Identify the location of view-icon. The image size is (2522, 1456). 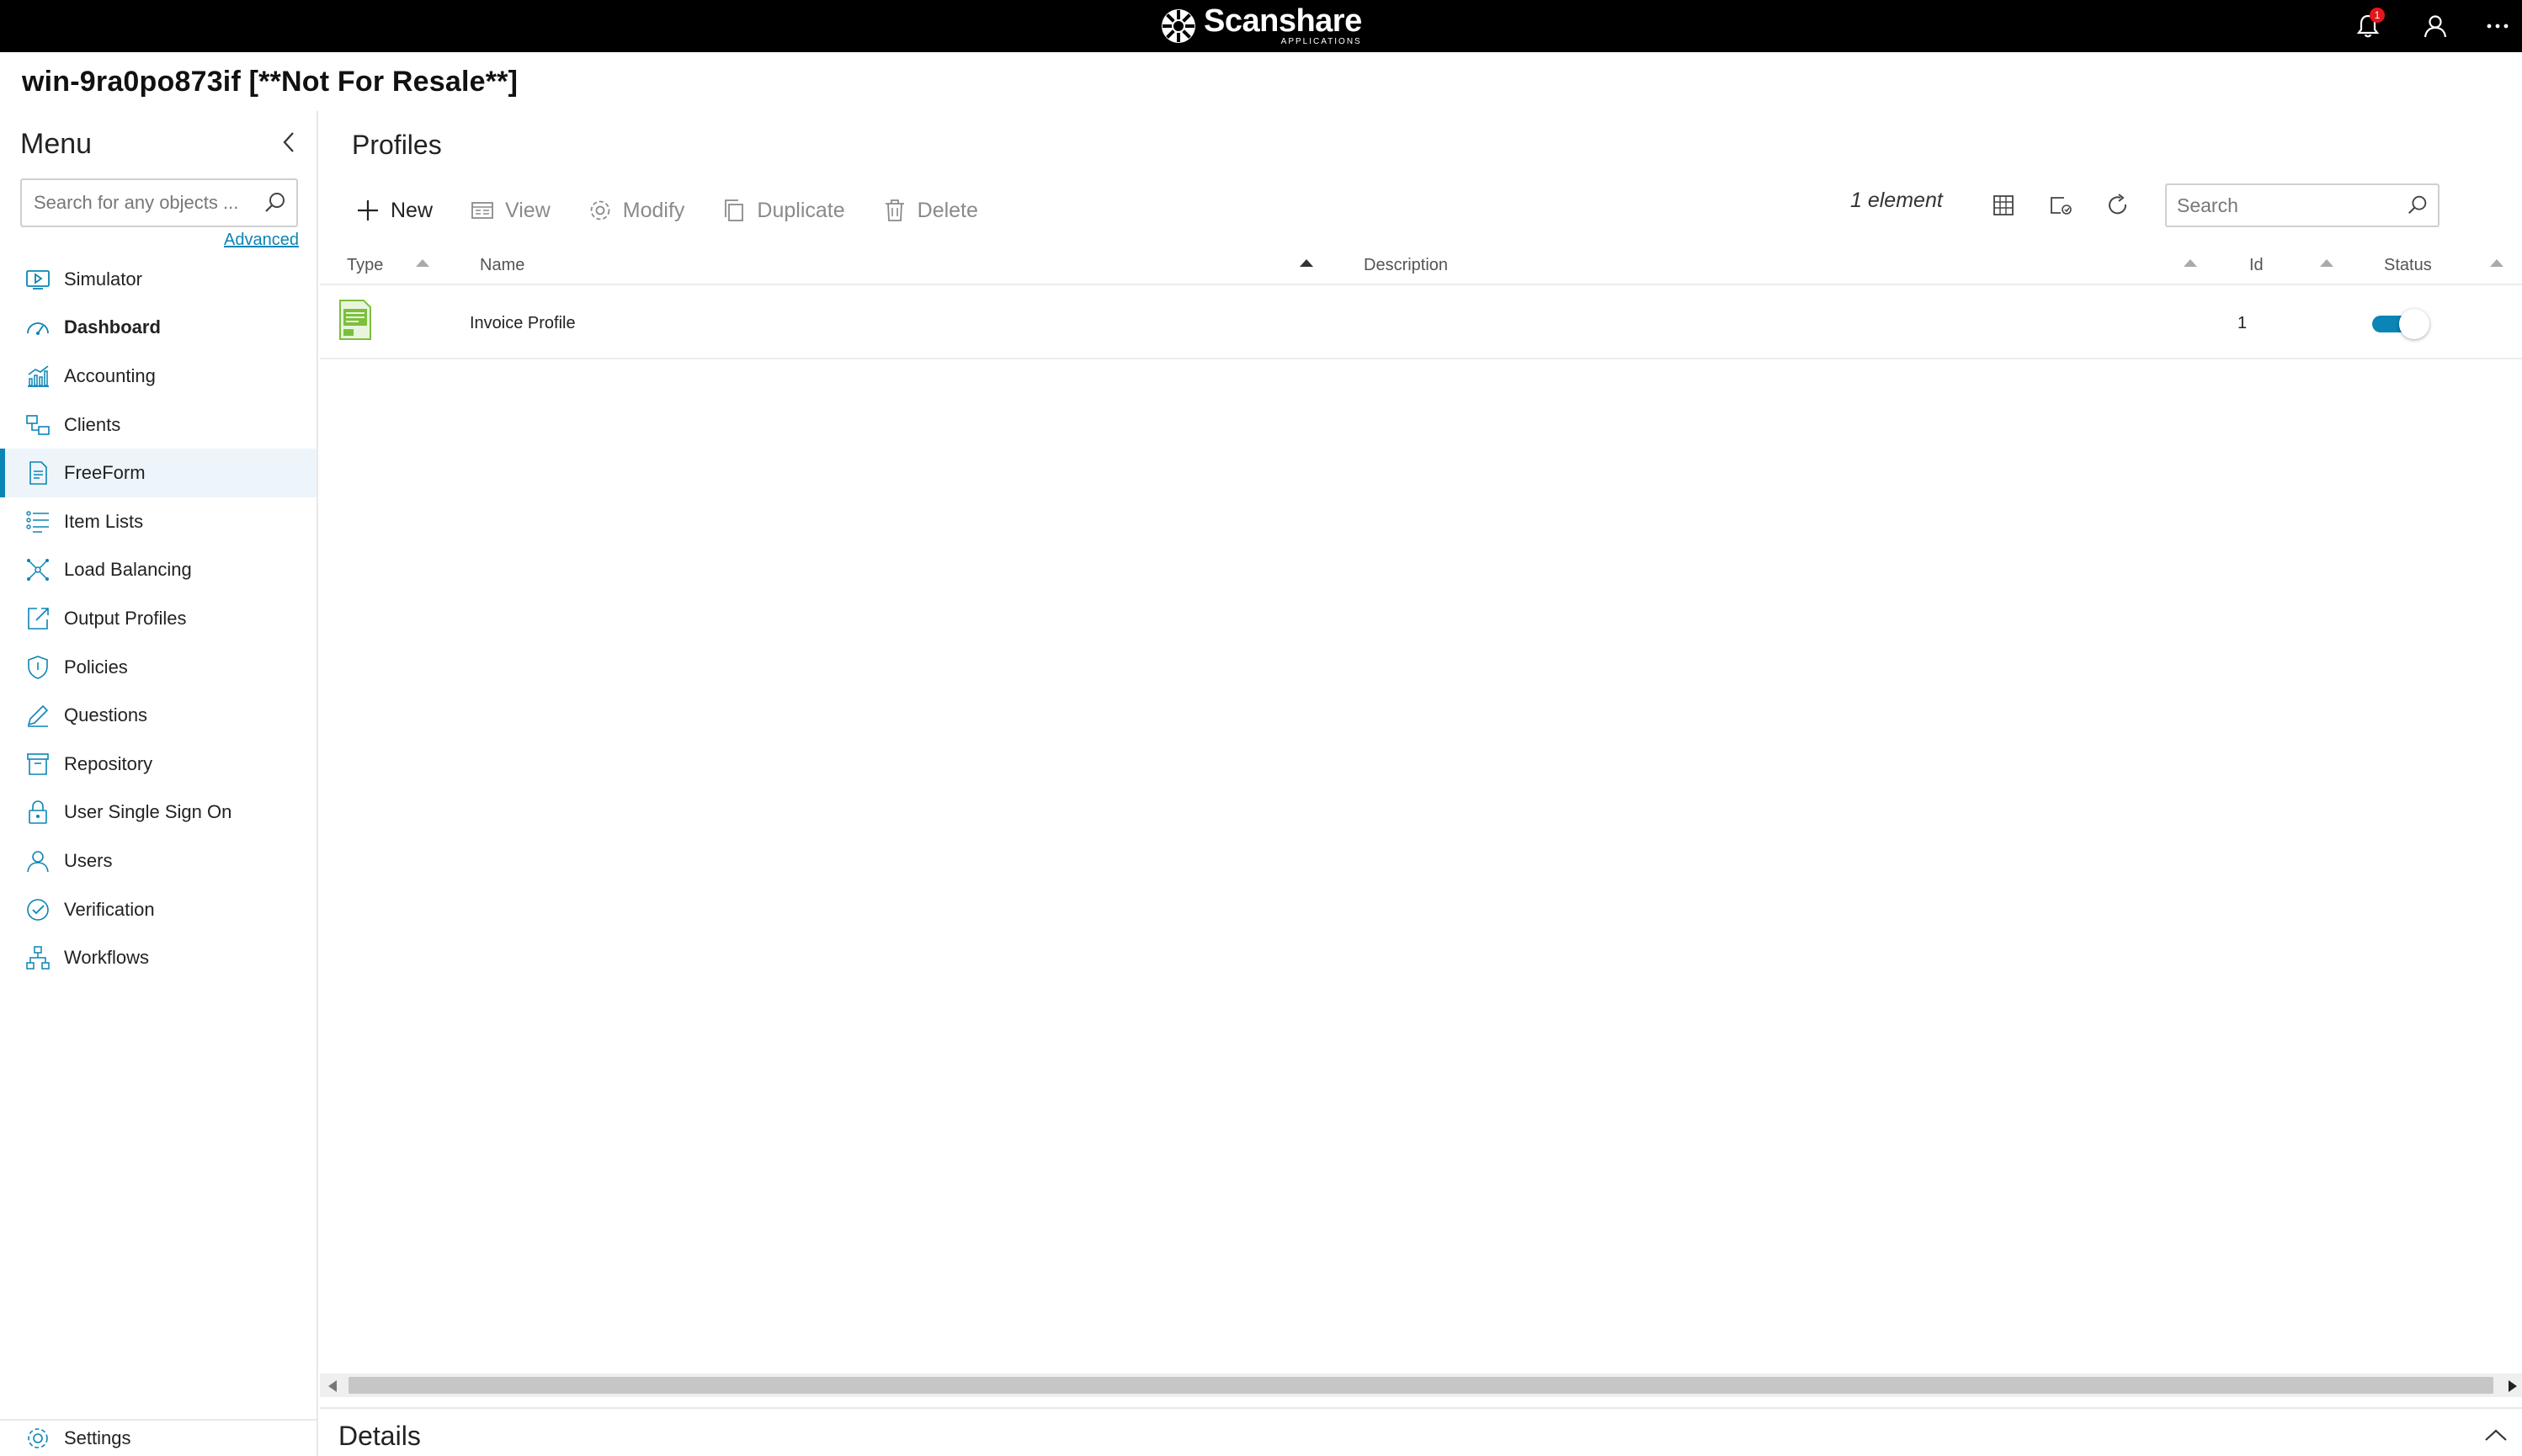
(482, 210).